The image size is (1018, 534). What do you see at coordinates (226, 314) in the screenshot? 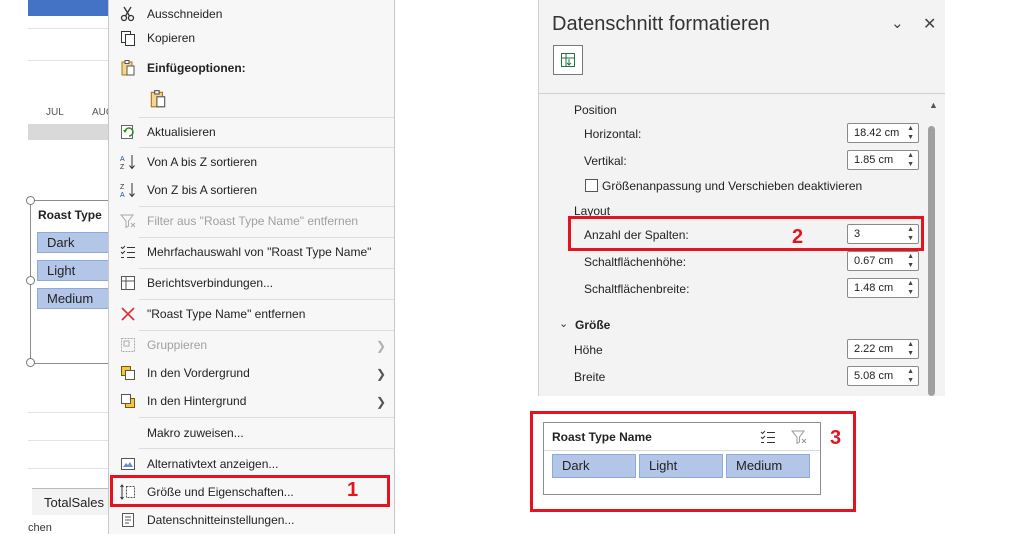
I see `menu-item-label: "Roast Type Name" entfernen` at bounding box center [226, 314].